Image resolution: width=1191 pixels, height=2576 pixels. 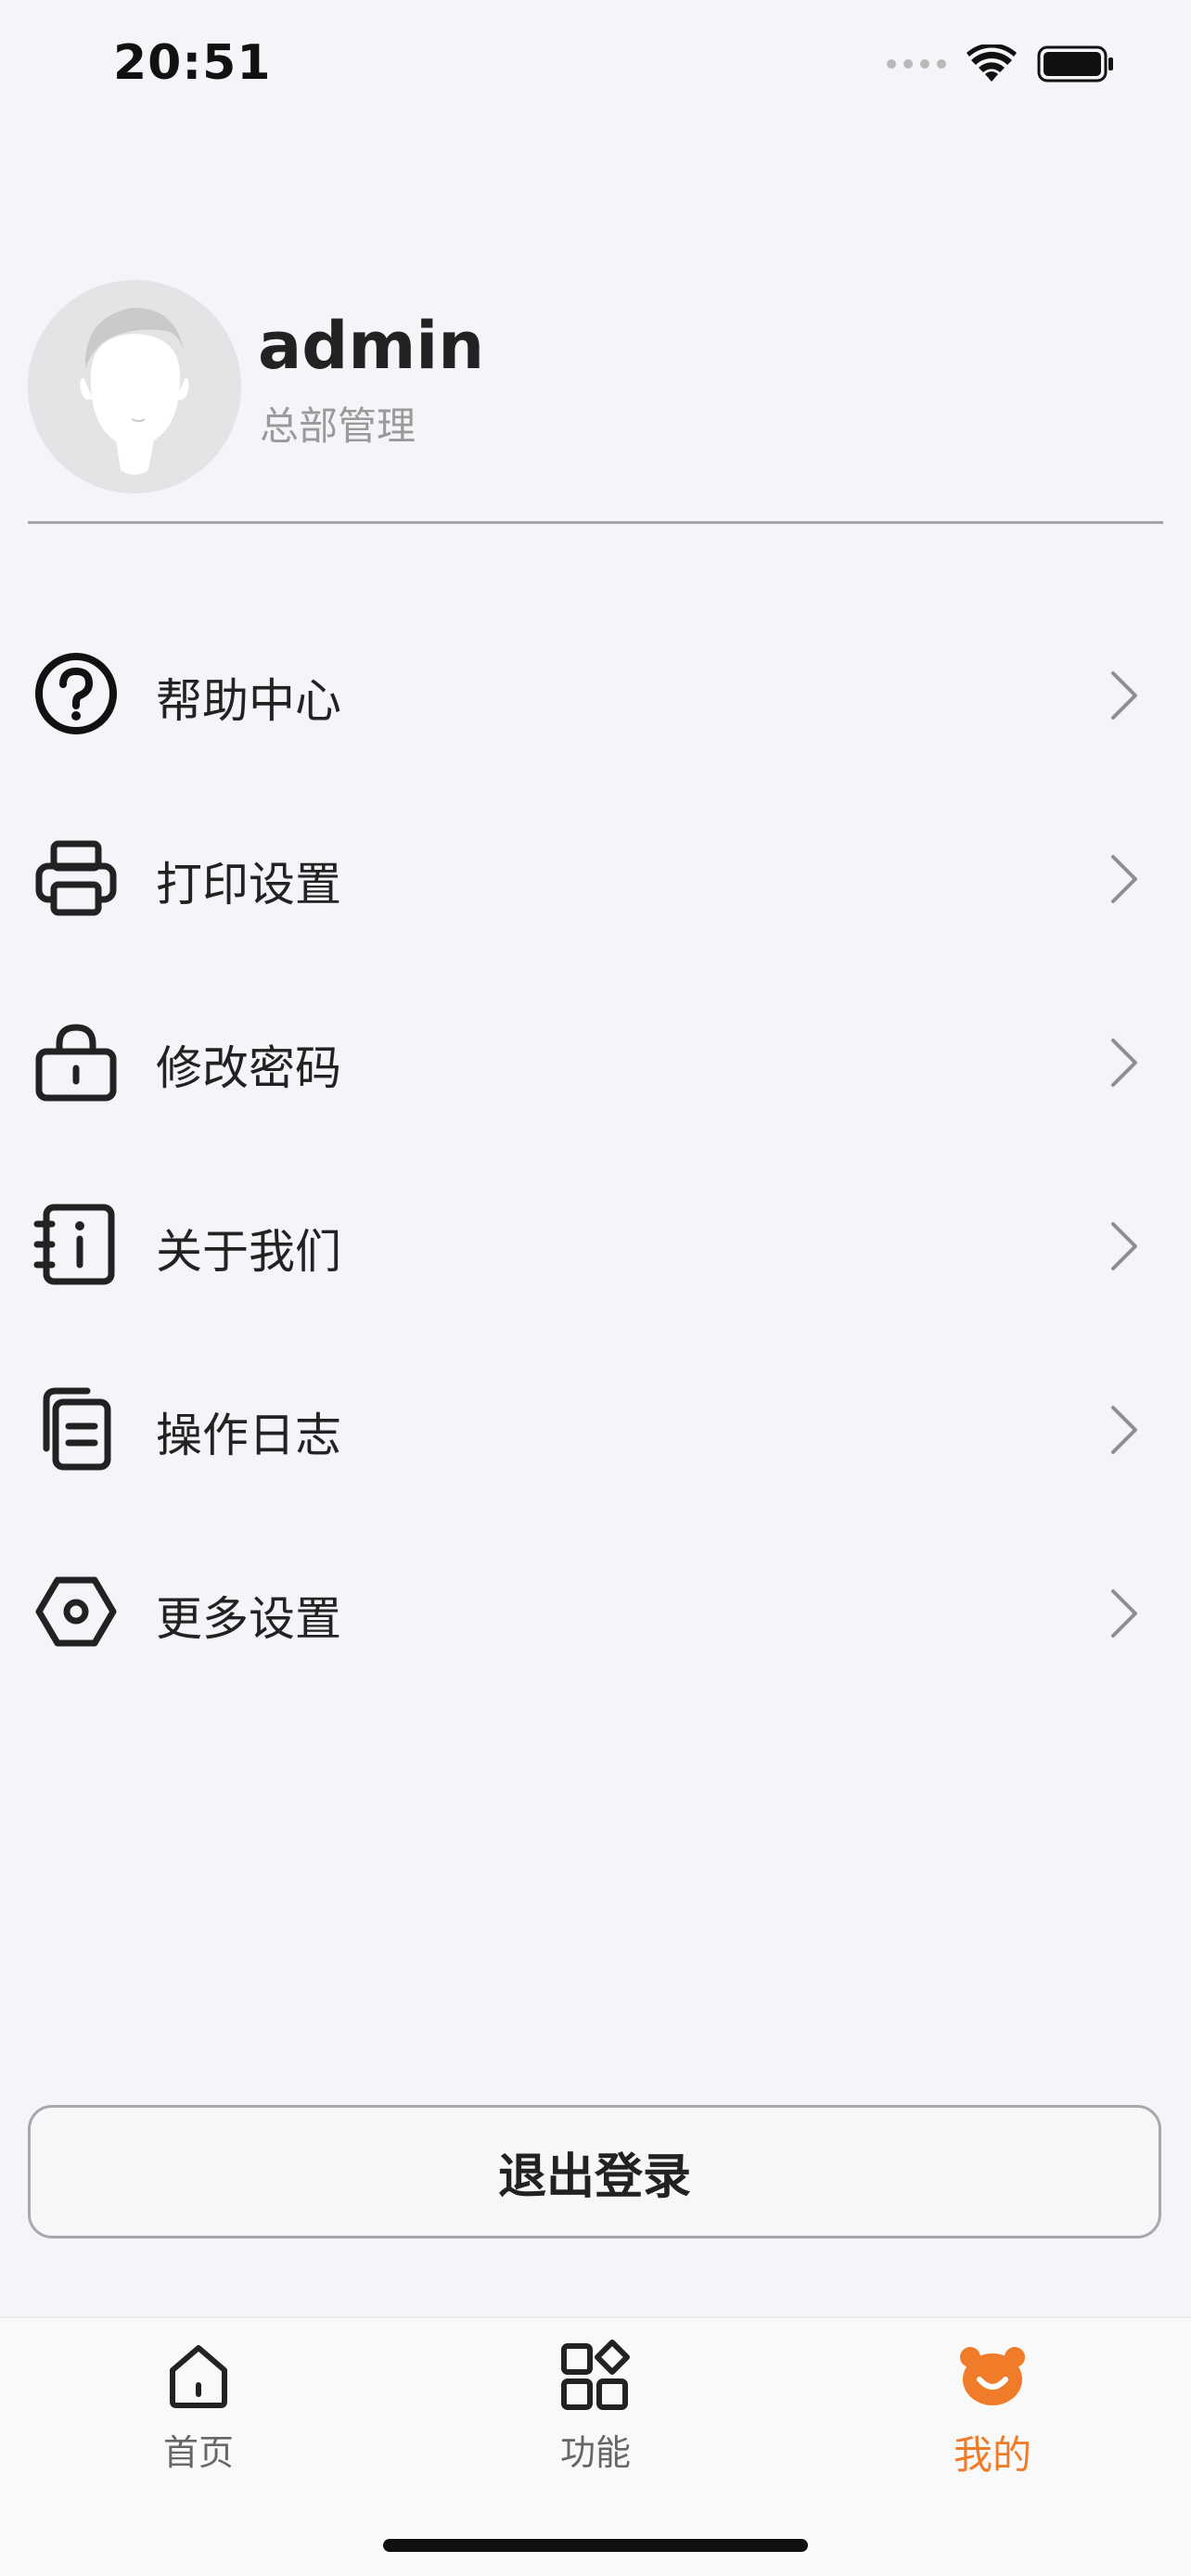 I want to click on menu-item-print-settings: 打印设置, so click(x=595, y=878).